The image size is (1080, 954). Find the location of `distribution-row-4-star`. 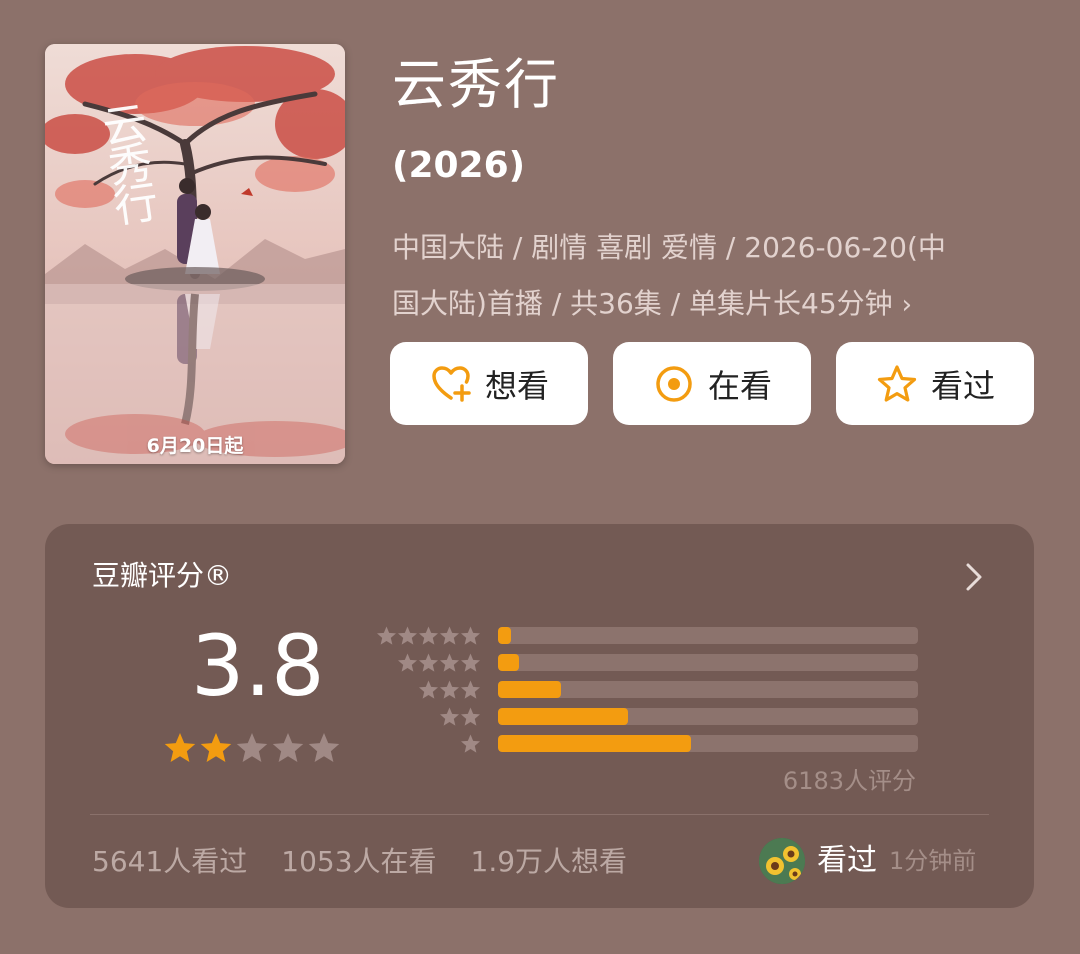

distribution-row-4-star is located at coordinates (648, 664).